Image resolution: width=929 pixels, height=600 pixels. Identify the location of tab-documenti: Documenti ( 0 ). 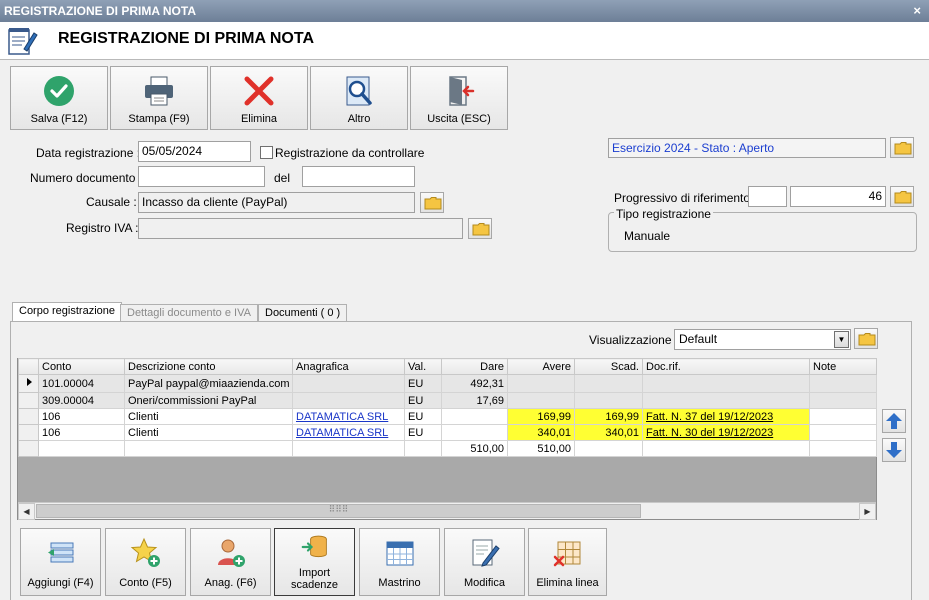
(303, 313).